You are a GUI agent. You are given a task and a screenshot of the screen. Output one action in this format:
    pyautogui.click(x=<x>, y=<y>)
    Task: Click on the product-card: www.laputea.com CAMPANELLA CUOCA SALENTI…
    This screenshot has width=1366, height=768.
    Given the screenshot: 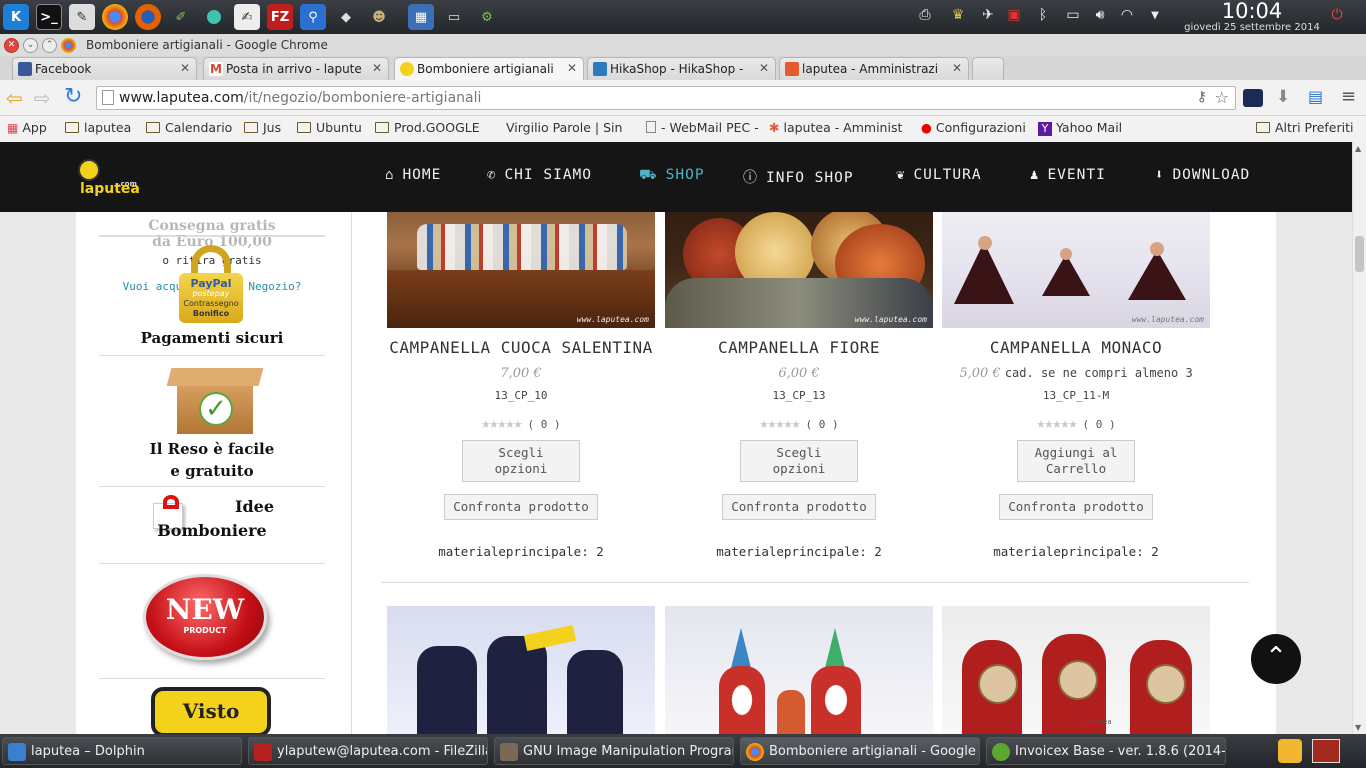 What is the action you would take?
    pyautogui.click(x=521, y=368)
    